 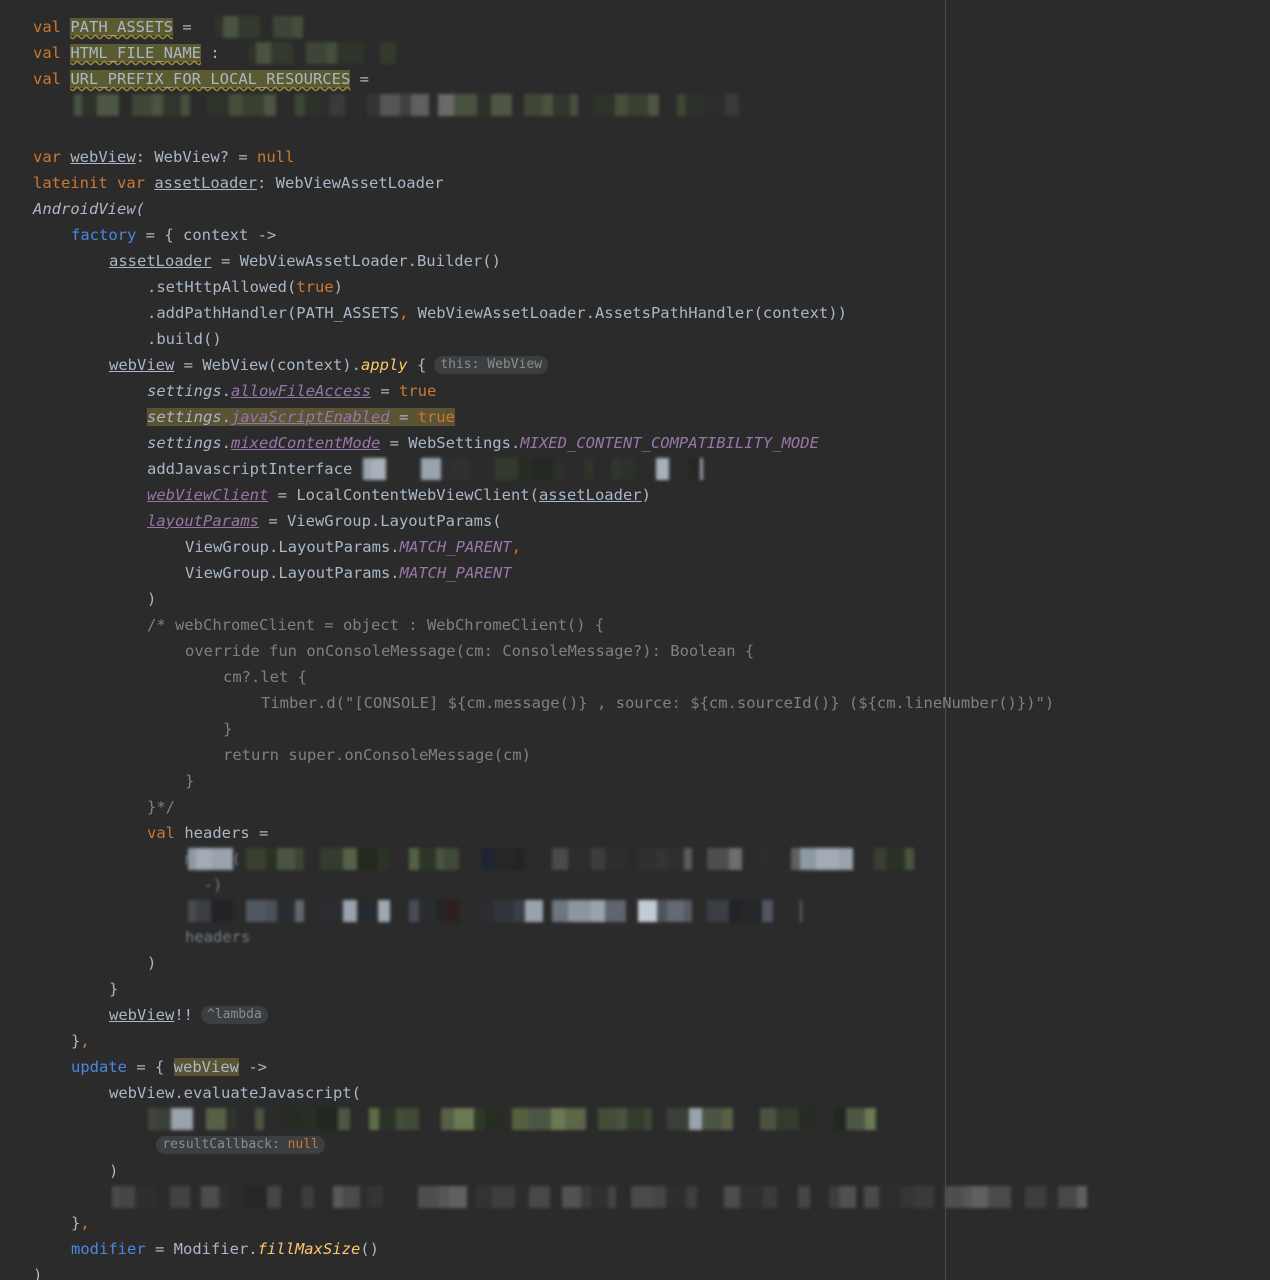 What do you see at coordinates (234, 1015) in the screenshot?
I see `inlay-hint: ^lambda` at bounding box center [234, 1015].